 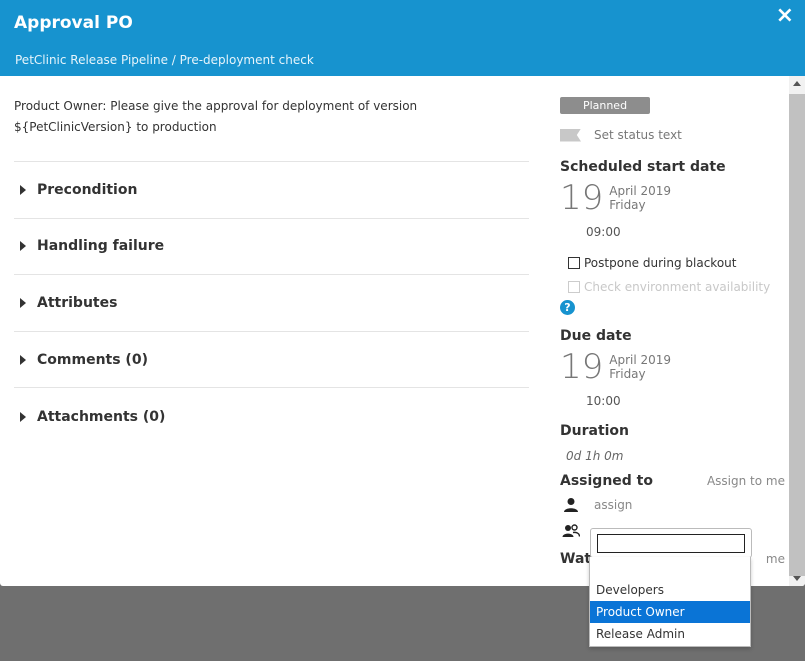 I want to click on duration-heading: Duration, so click(x=595, y=431).